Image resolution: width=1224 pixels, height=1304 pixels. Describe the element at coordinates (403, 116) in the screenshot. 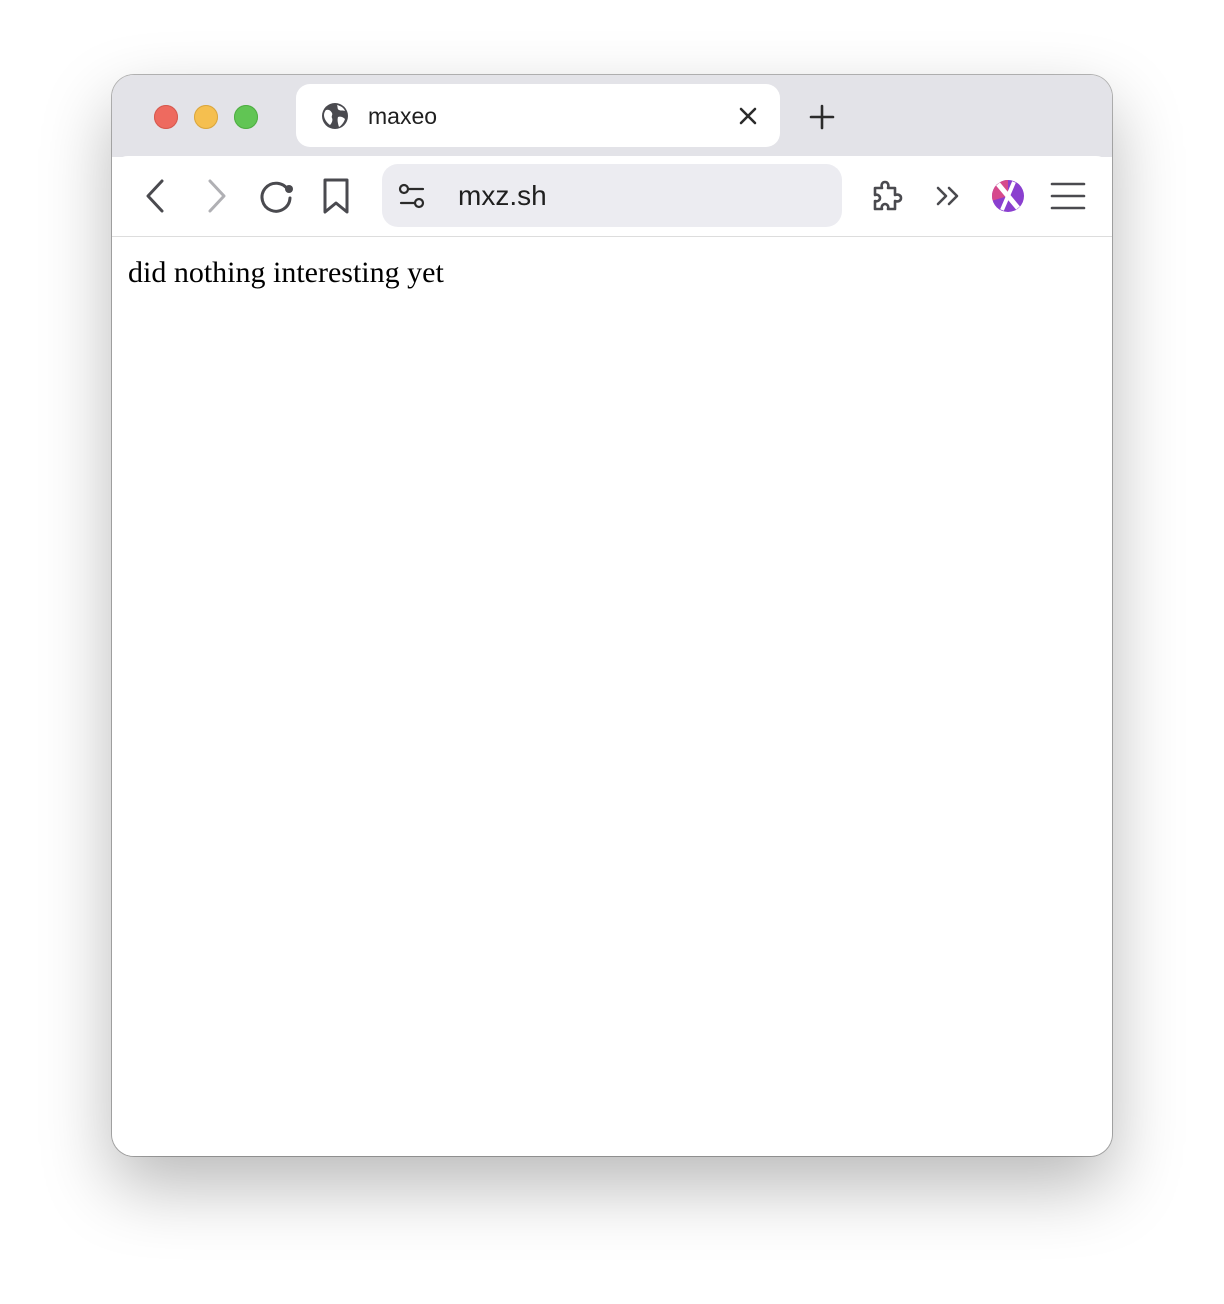

I see `tab-title: maxeo` at that location.